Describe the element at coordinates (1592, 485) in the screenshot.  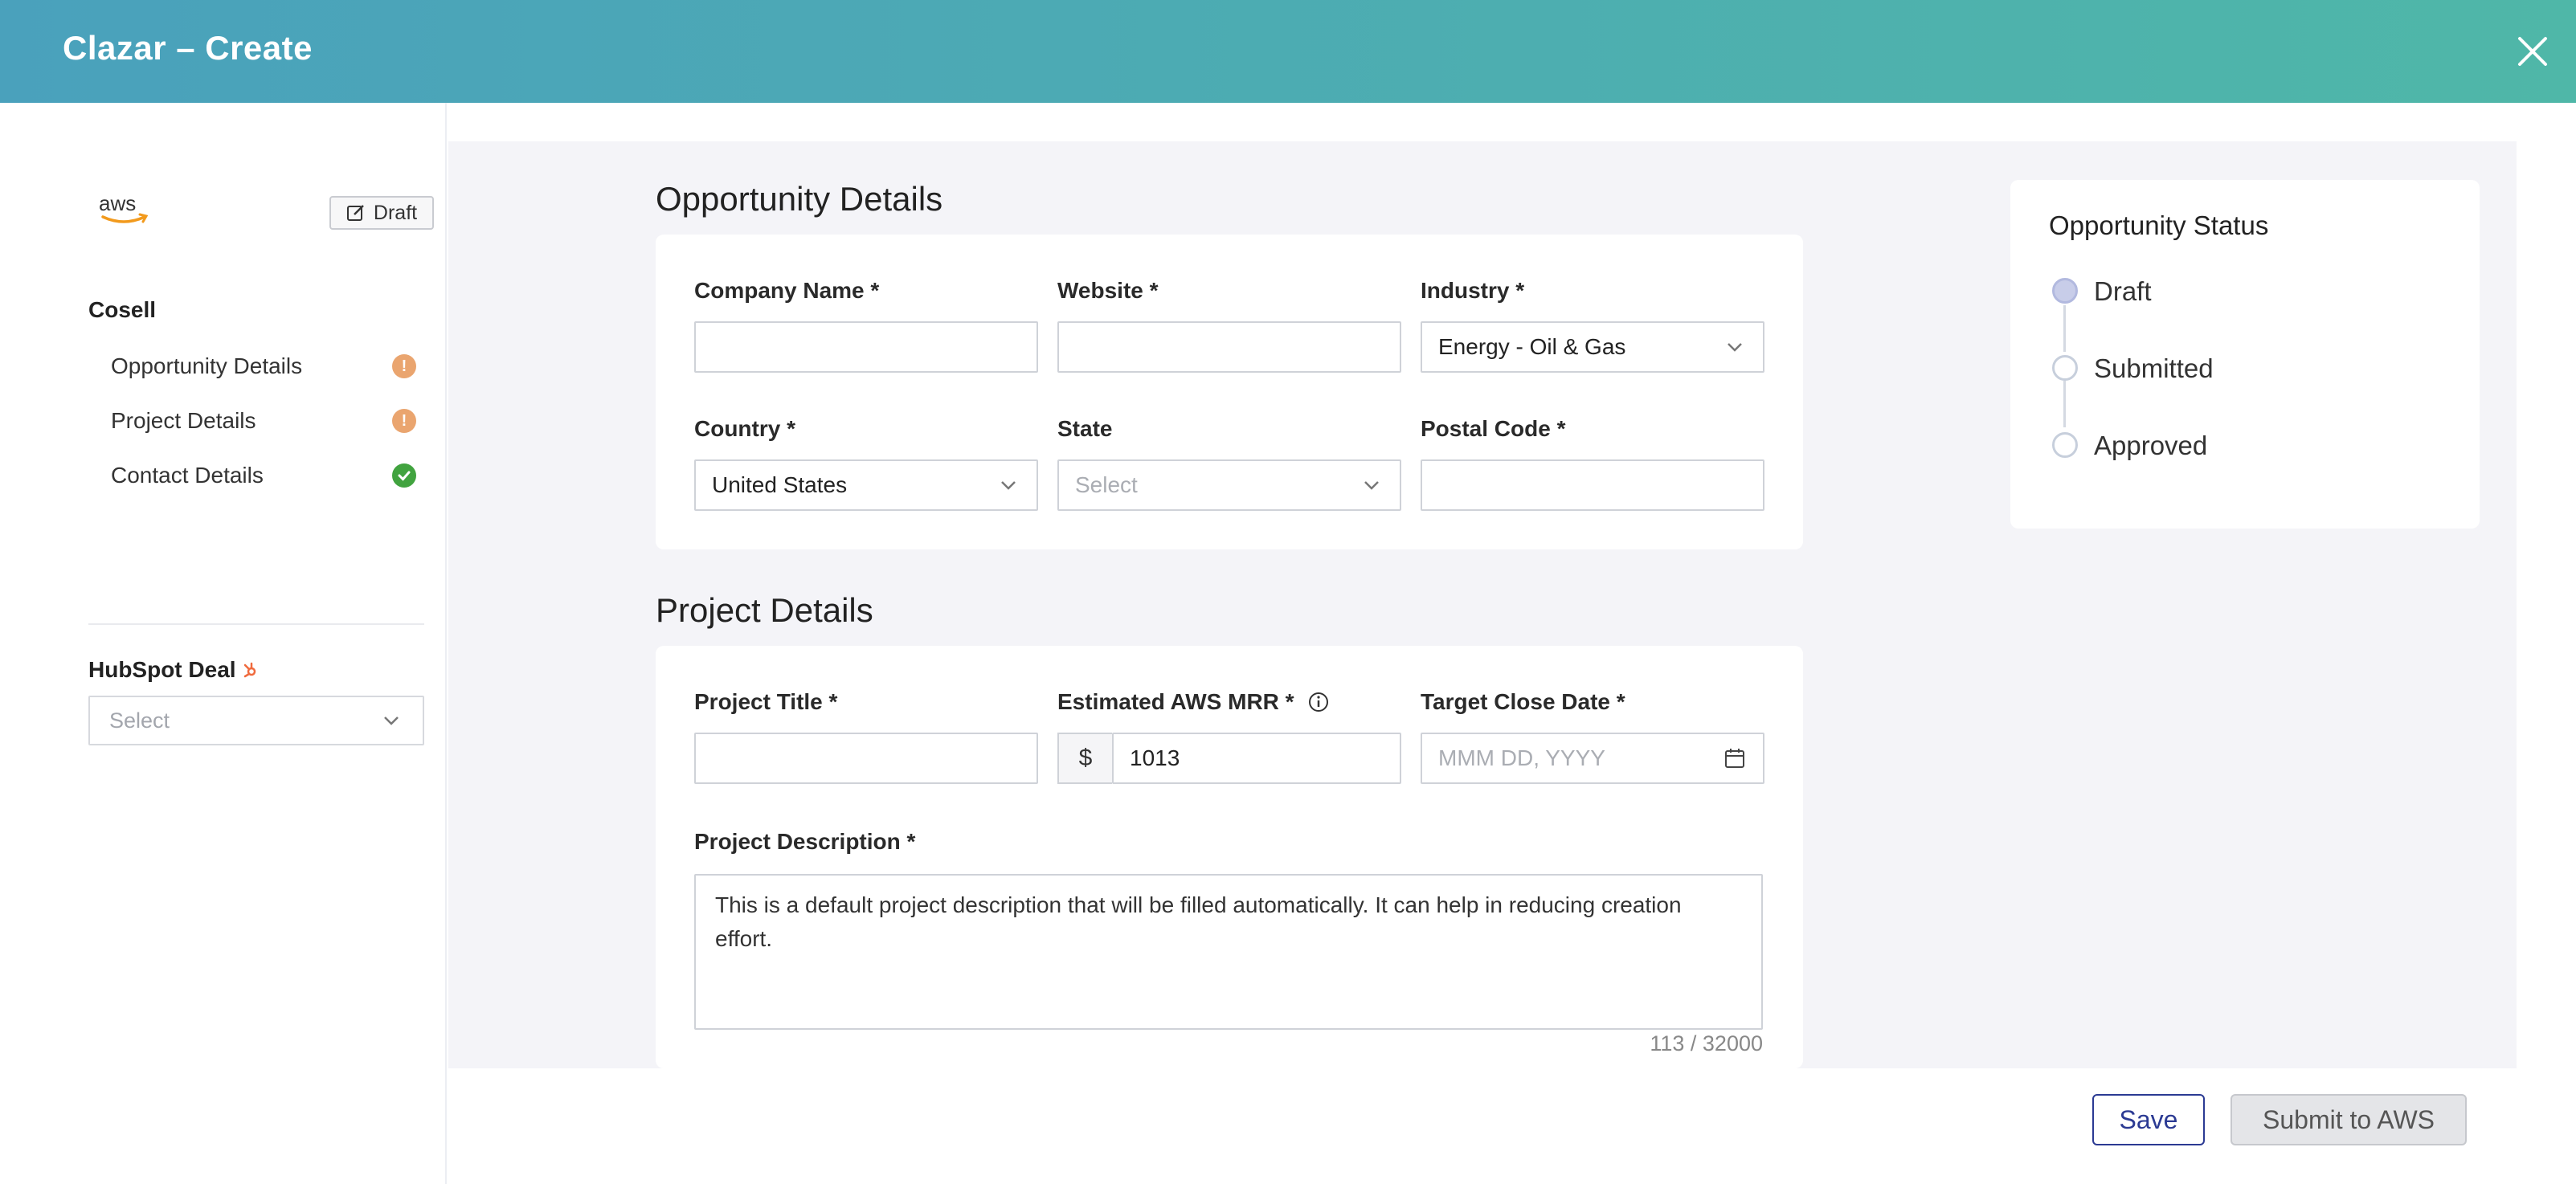
I see `postal-code-input` at that location.